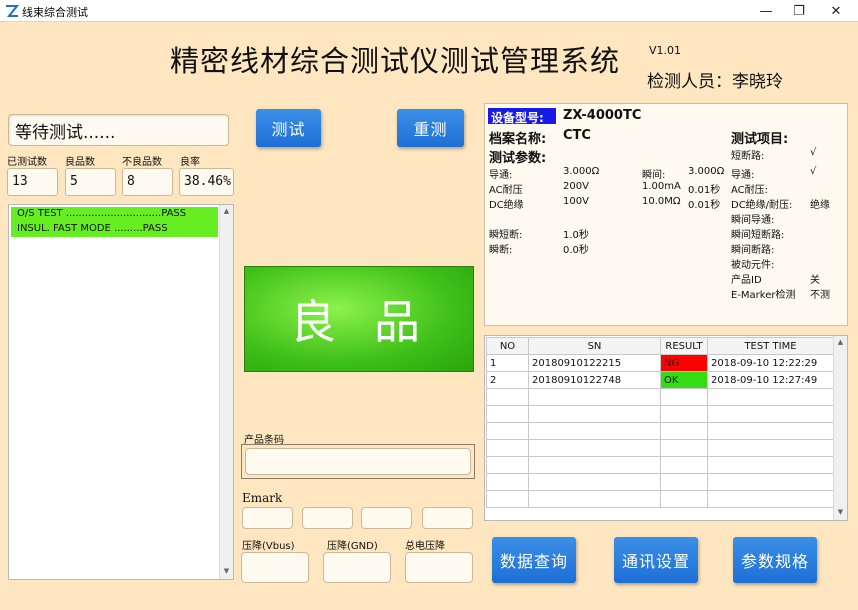  Describe the element at coordinates (770, 346) in the screenshot. I see `column-header: TEST TIME` at that location.